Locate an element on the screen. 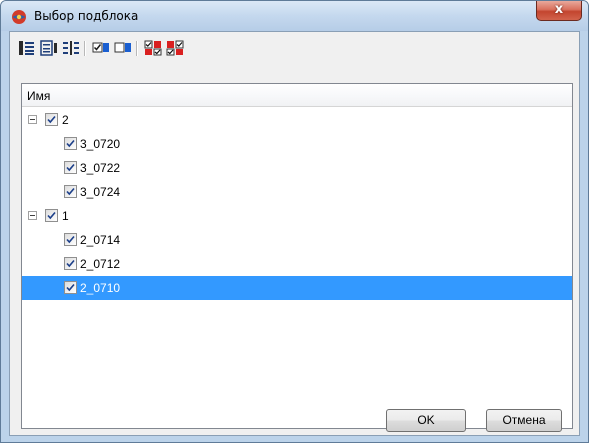  node-label: 2_0712 is located at coordinates (100, 264).